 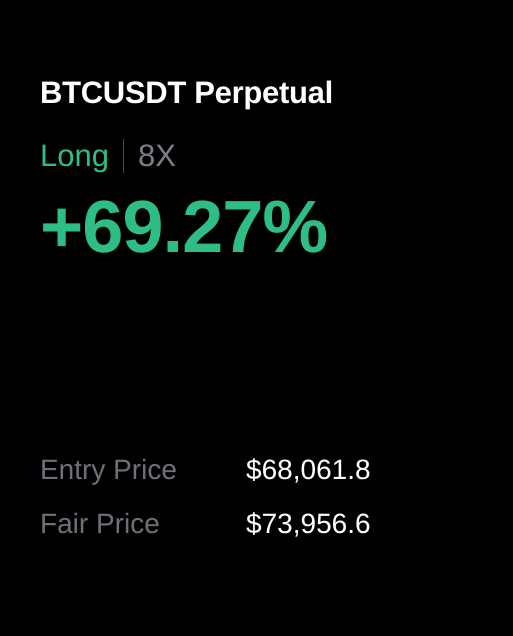 I want to click on leverage: 8X, so click(x=157, y=156).